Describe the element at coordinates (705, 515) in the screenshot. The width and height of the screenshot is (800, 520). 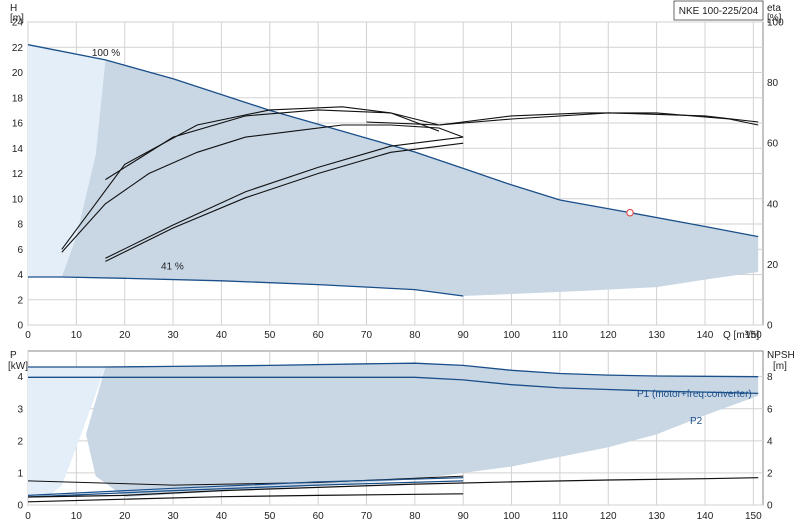
I see `power-x-tick-label: 140` at that location.